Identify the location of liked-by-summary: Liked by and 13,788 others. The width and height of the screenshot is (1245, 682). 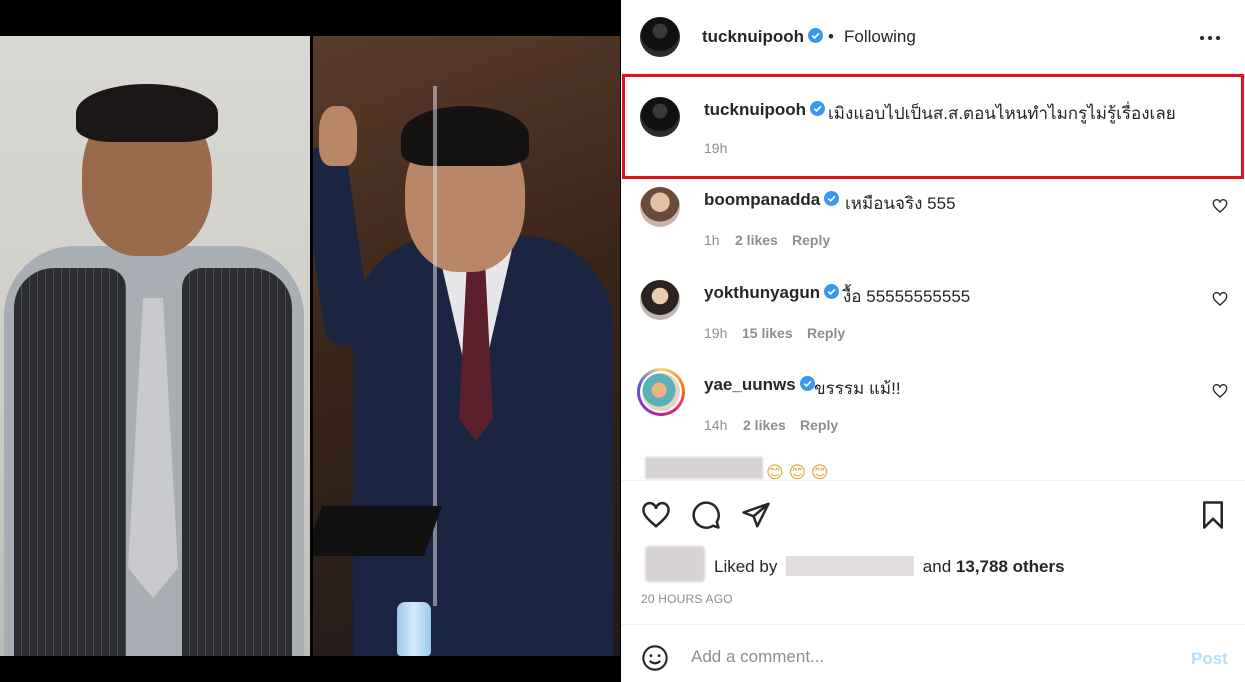
(889, 566).